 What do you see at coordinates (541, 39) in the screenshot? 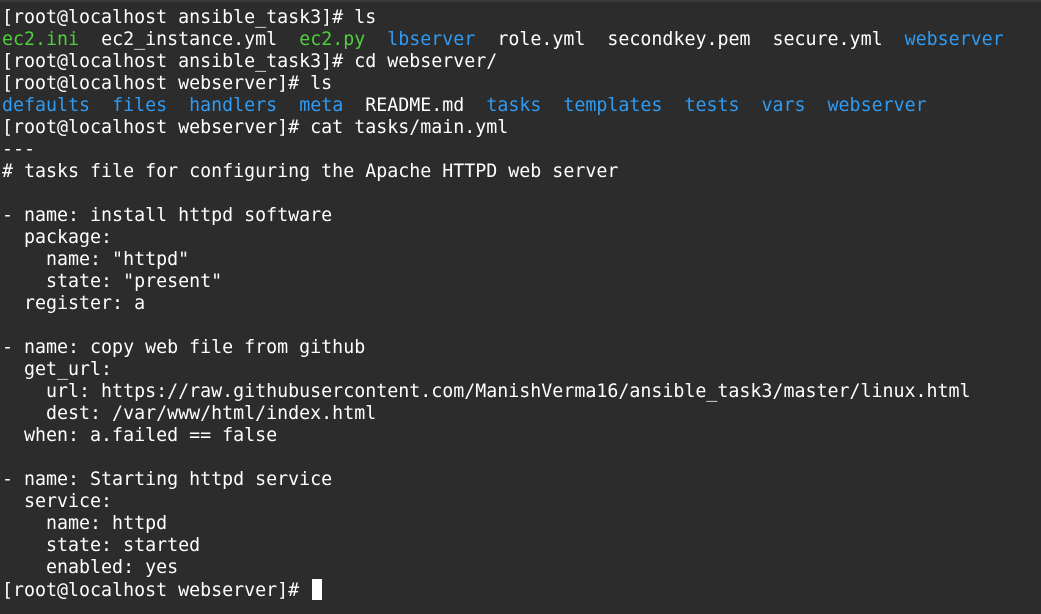
I see `ls-entry: role.yml` at bounding box center [541, 39].